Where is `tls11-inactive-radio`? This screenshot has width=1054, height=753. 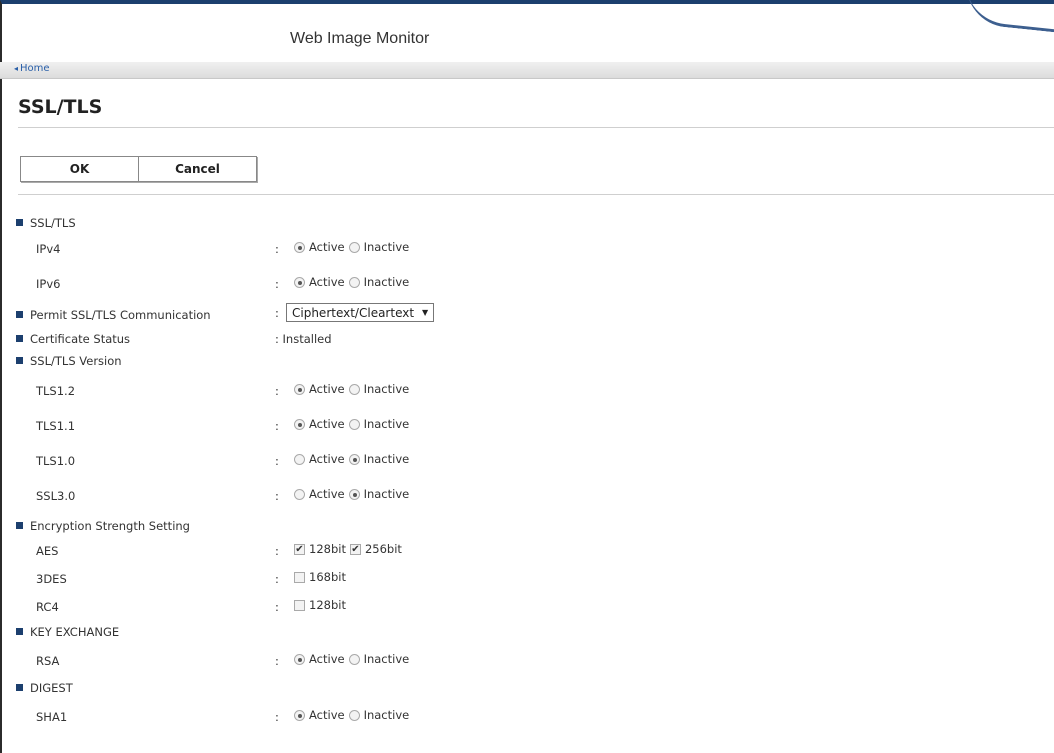
tls11-inactive-radio is located at coordinates (354, 424).